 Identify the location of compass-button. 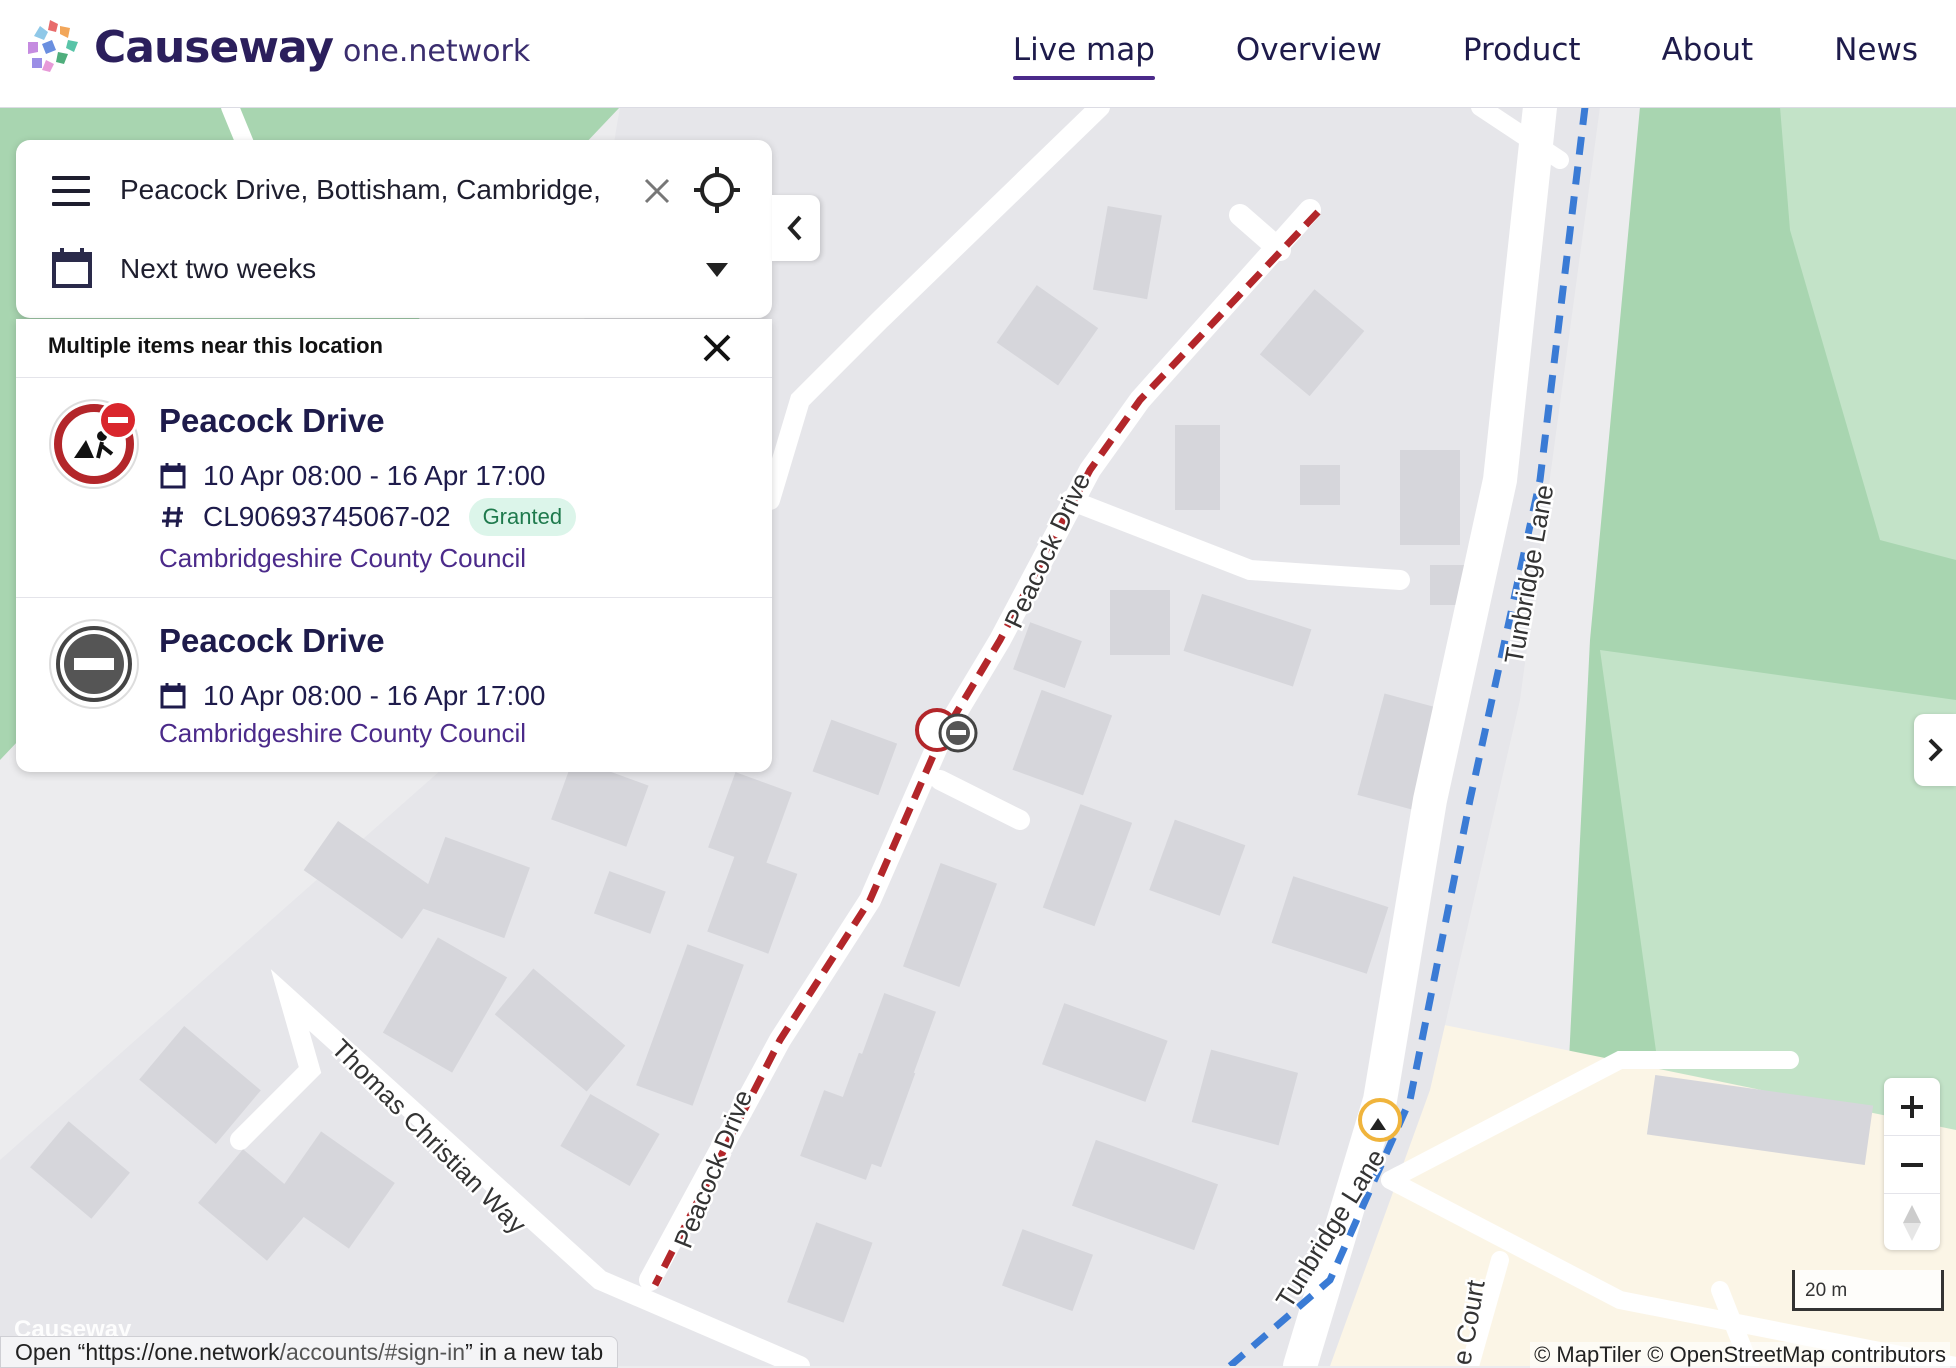
(1912, 1222).